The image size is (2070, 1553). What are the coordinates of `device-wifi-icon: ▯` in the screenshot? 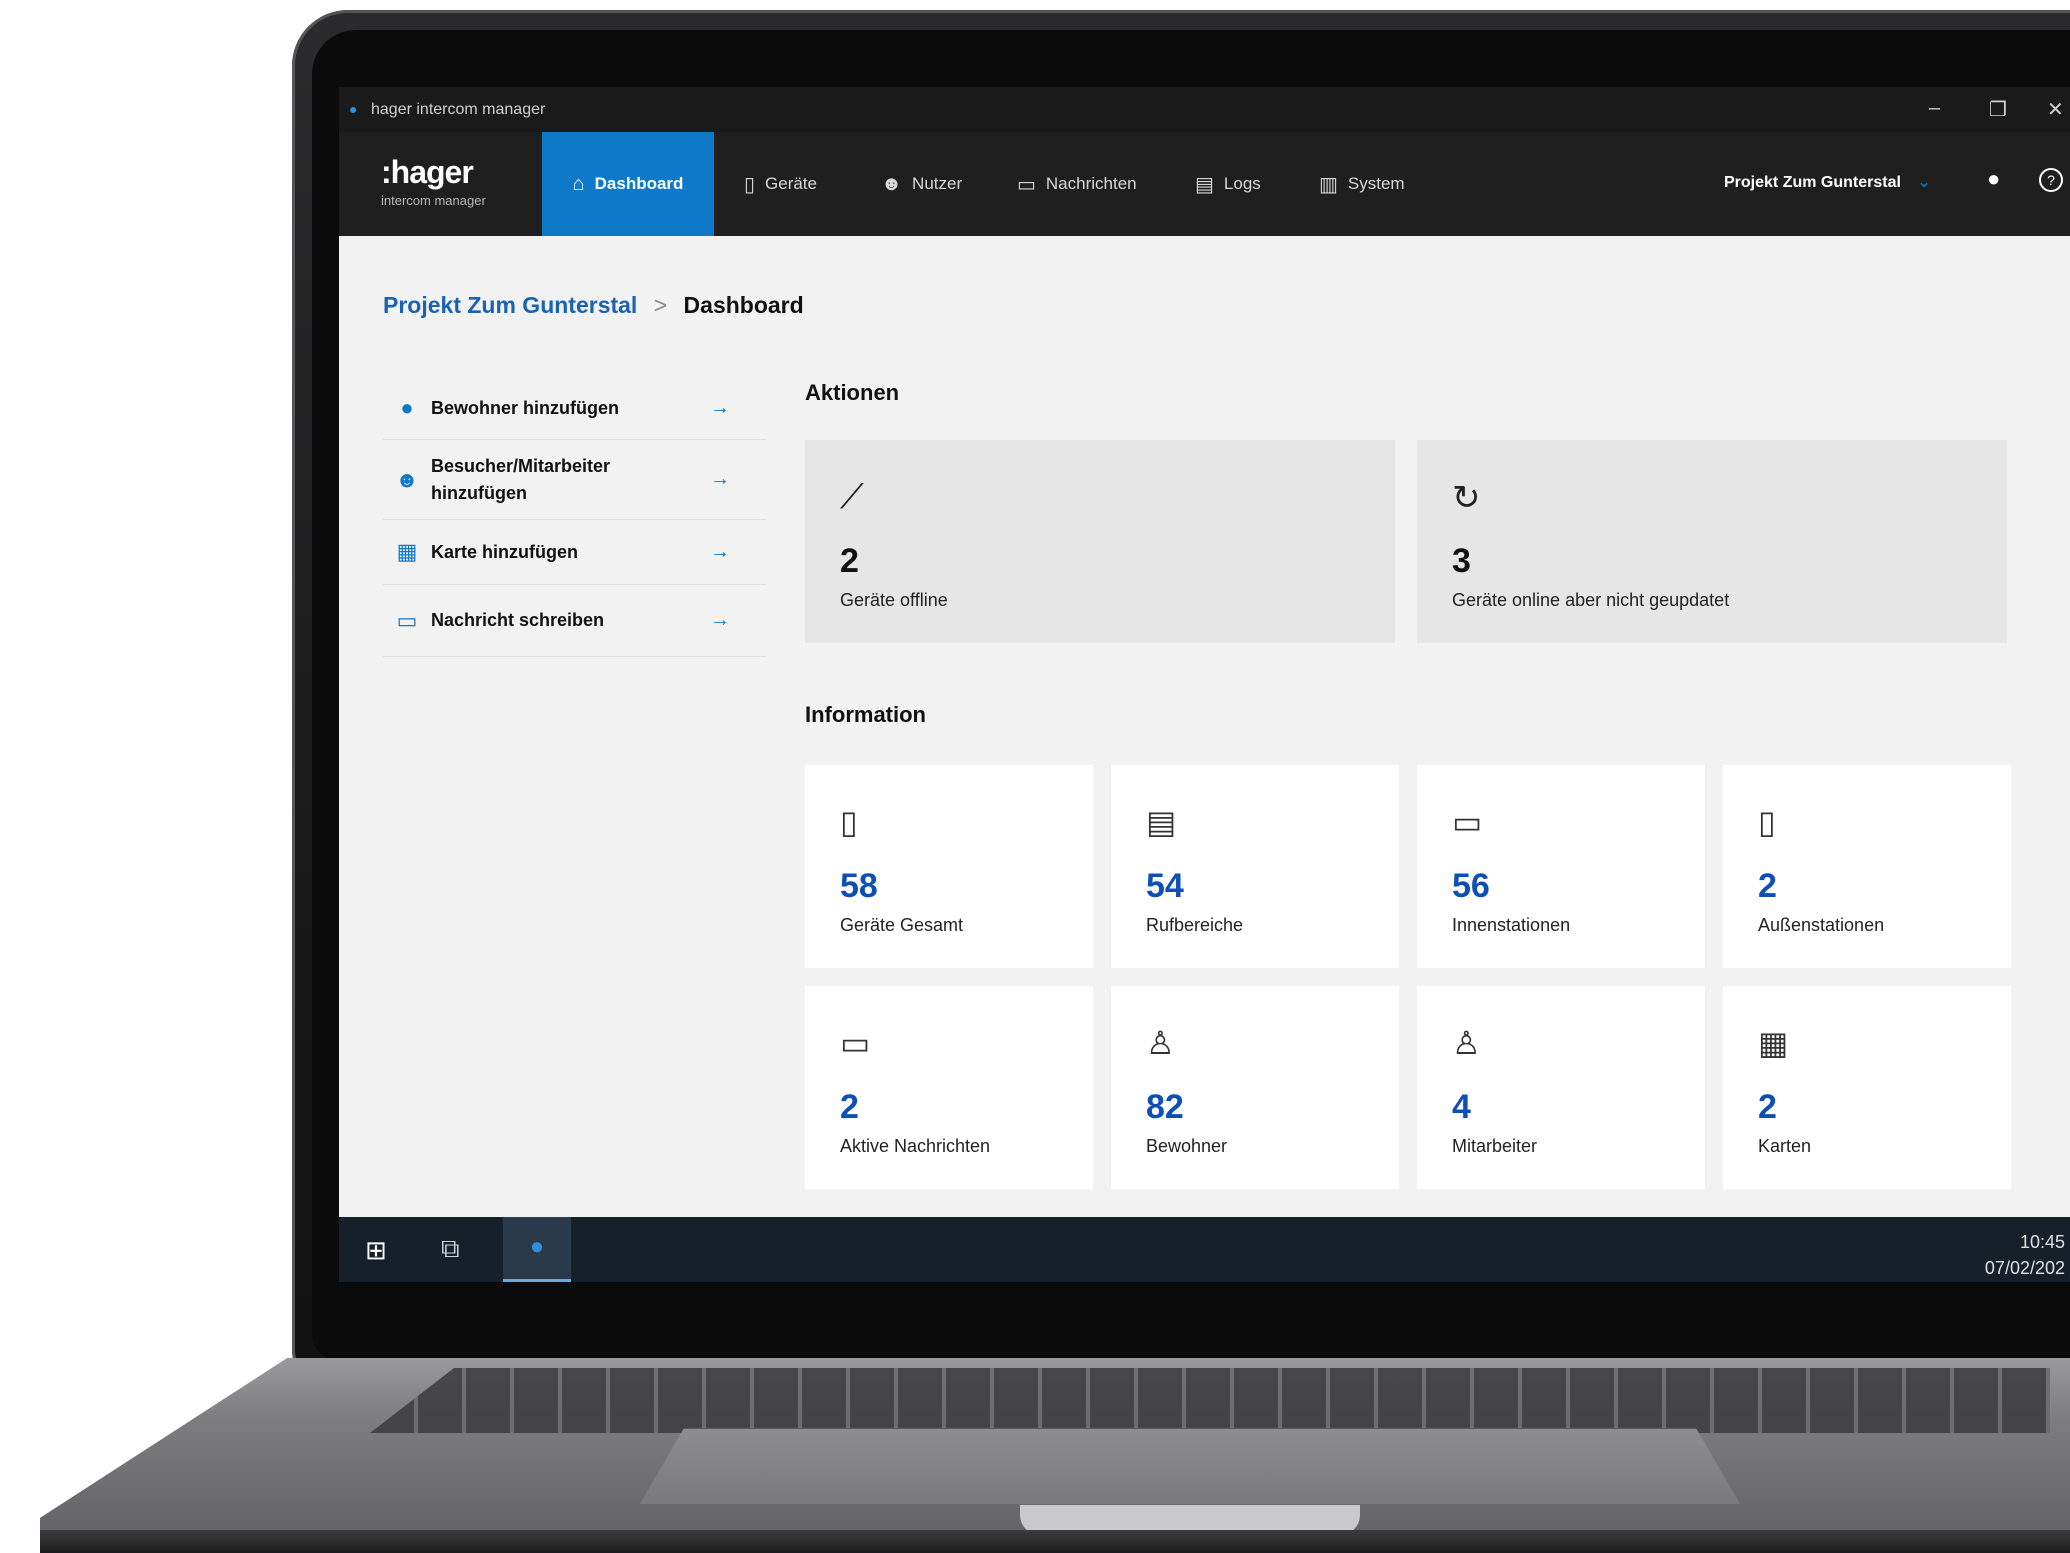 It's located at (849, 822).